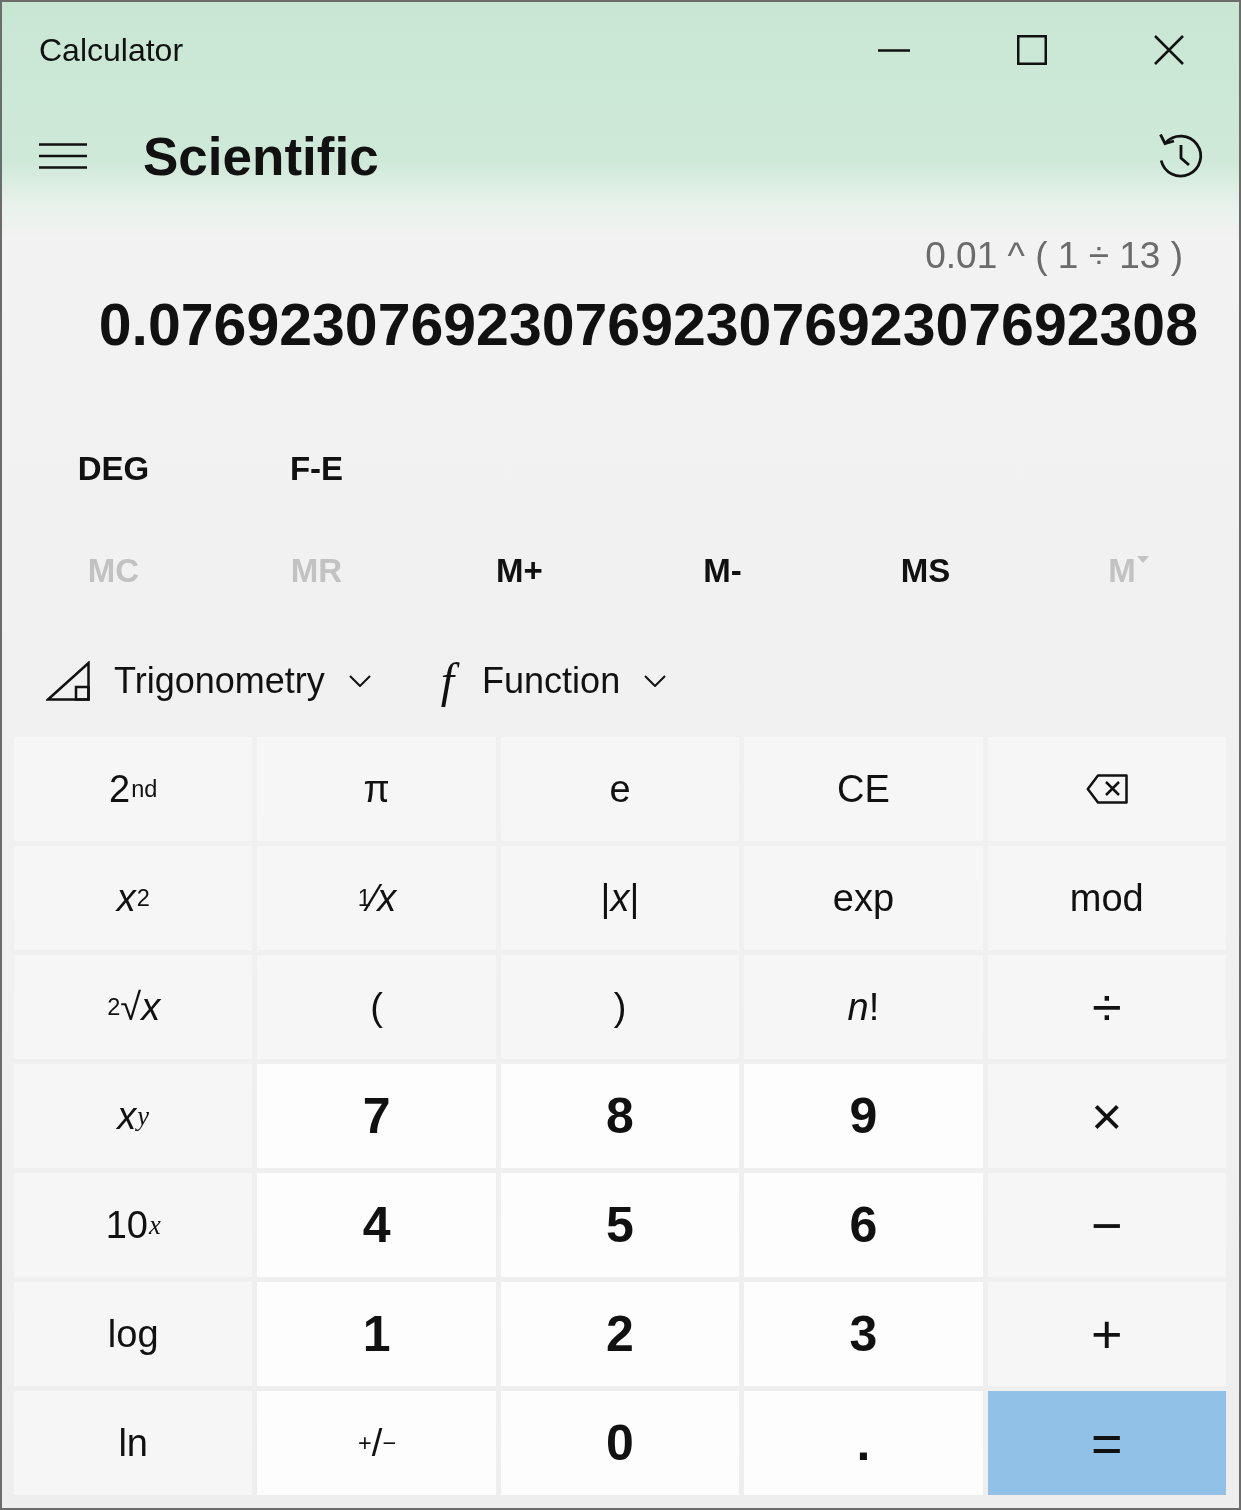 Image resolution: width=1241 pixels, height=1510 pixels. Describe the element at coordinates (133, 1334) in the screenshot. I see `function-key: log` at that location.